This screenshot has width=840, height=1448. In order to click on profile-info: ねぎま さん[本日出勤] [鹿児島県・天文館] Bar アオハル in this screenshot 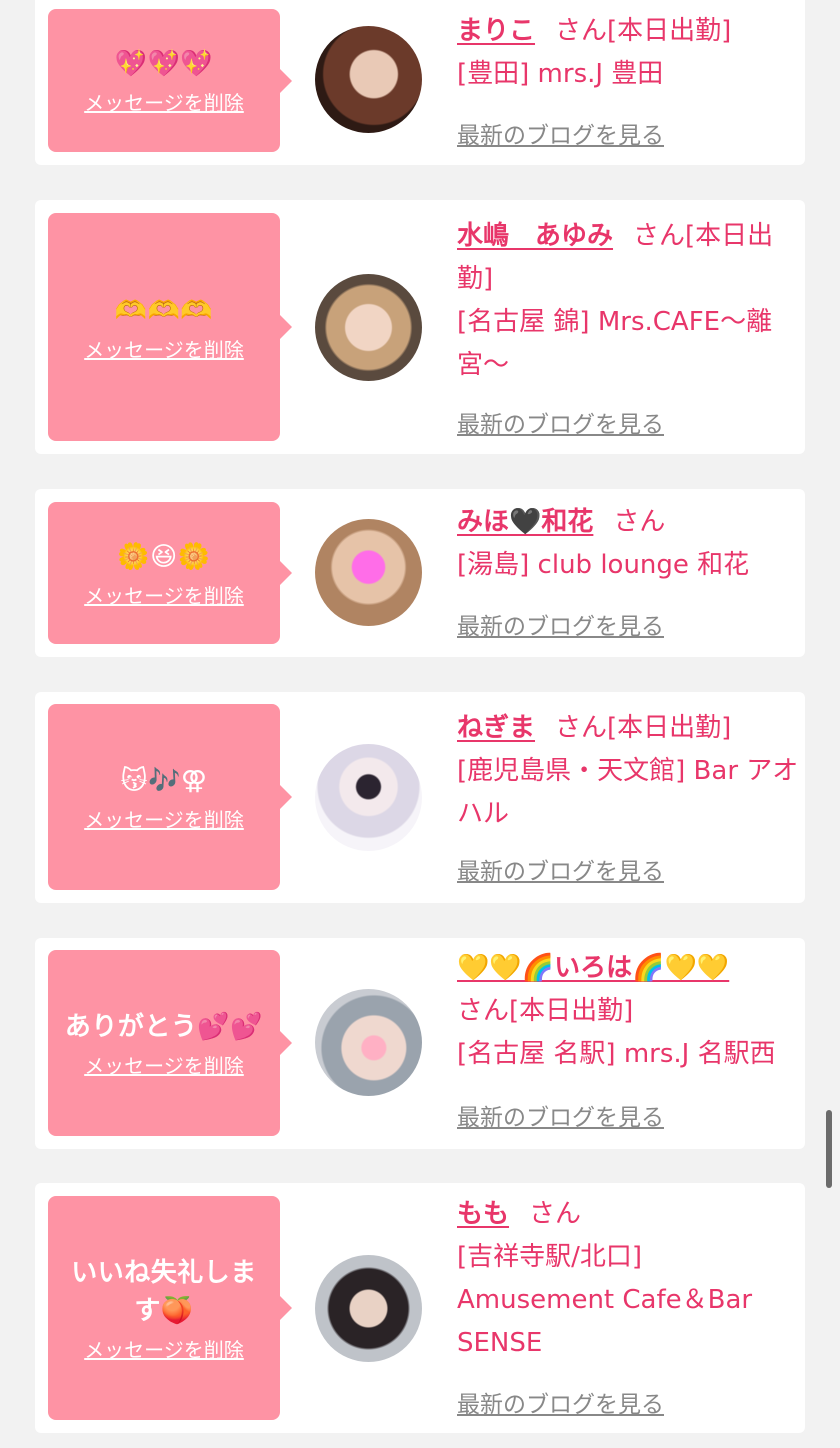, I will do `click(628, 771)`.